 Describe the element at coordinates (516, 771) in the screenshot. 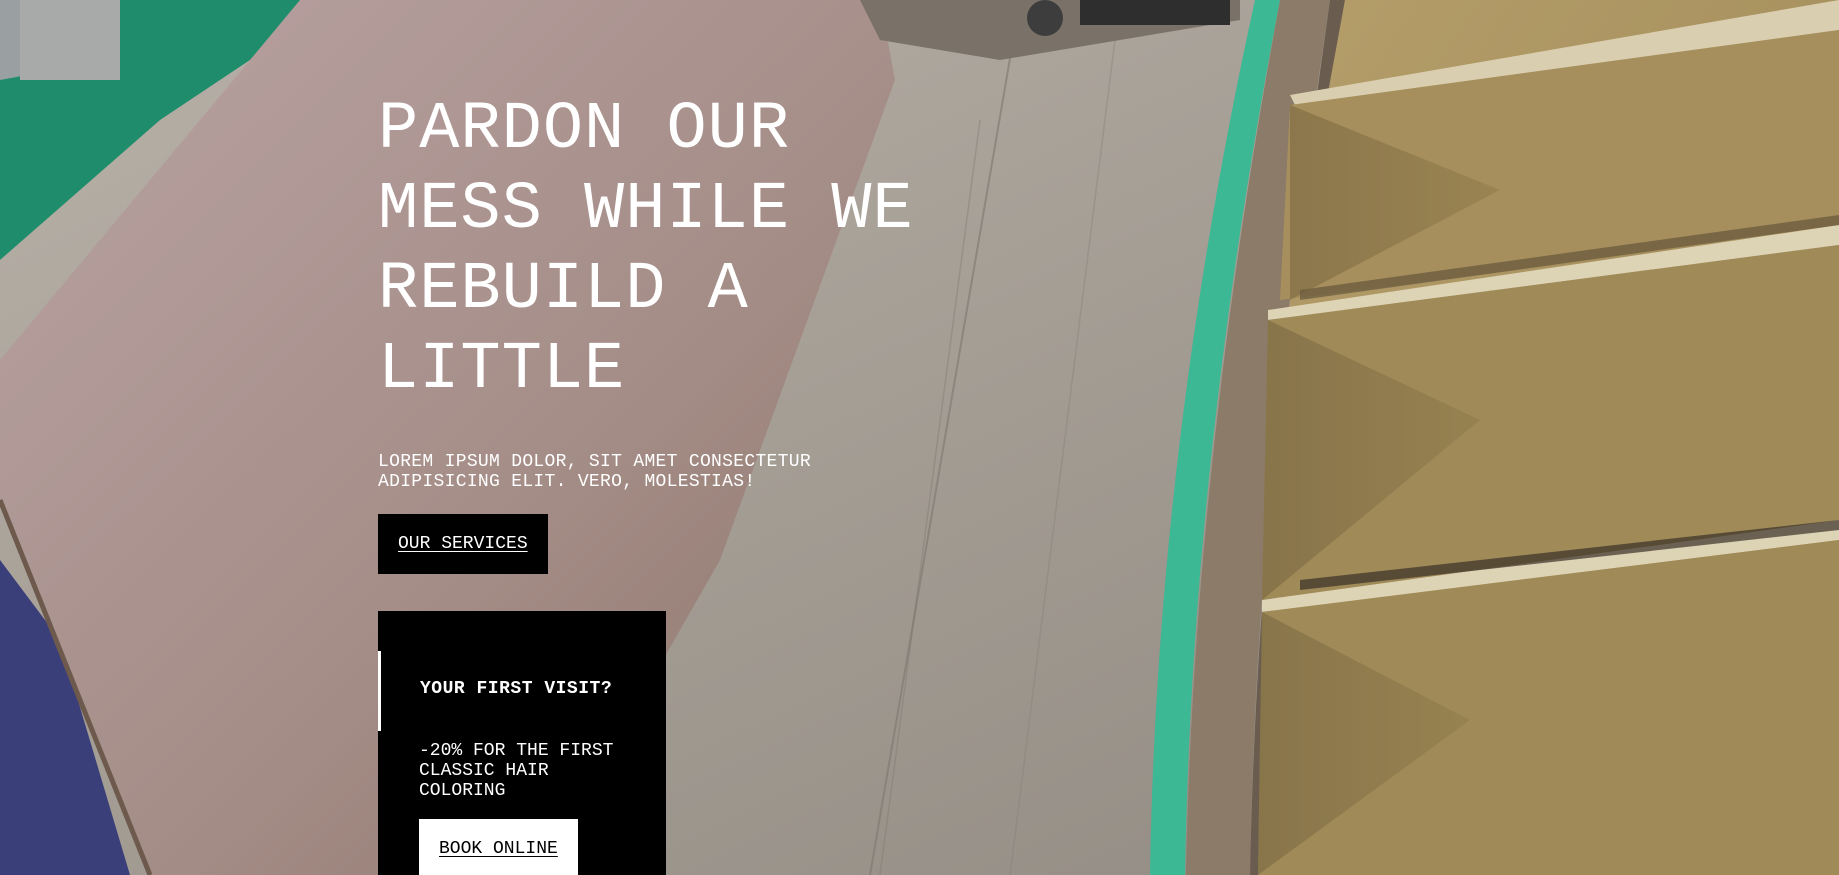

I see `promo-text: -20% FOR THE FIRST CLASSIC HAIR COLORING` at that location.